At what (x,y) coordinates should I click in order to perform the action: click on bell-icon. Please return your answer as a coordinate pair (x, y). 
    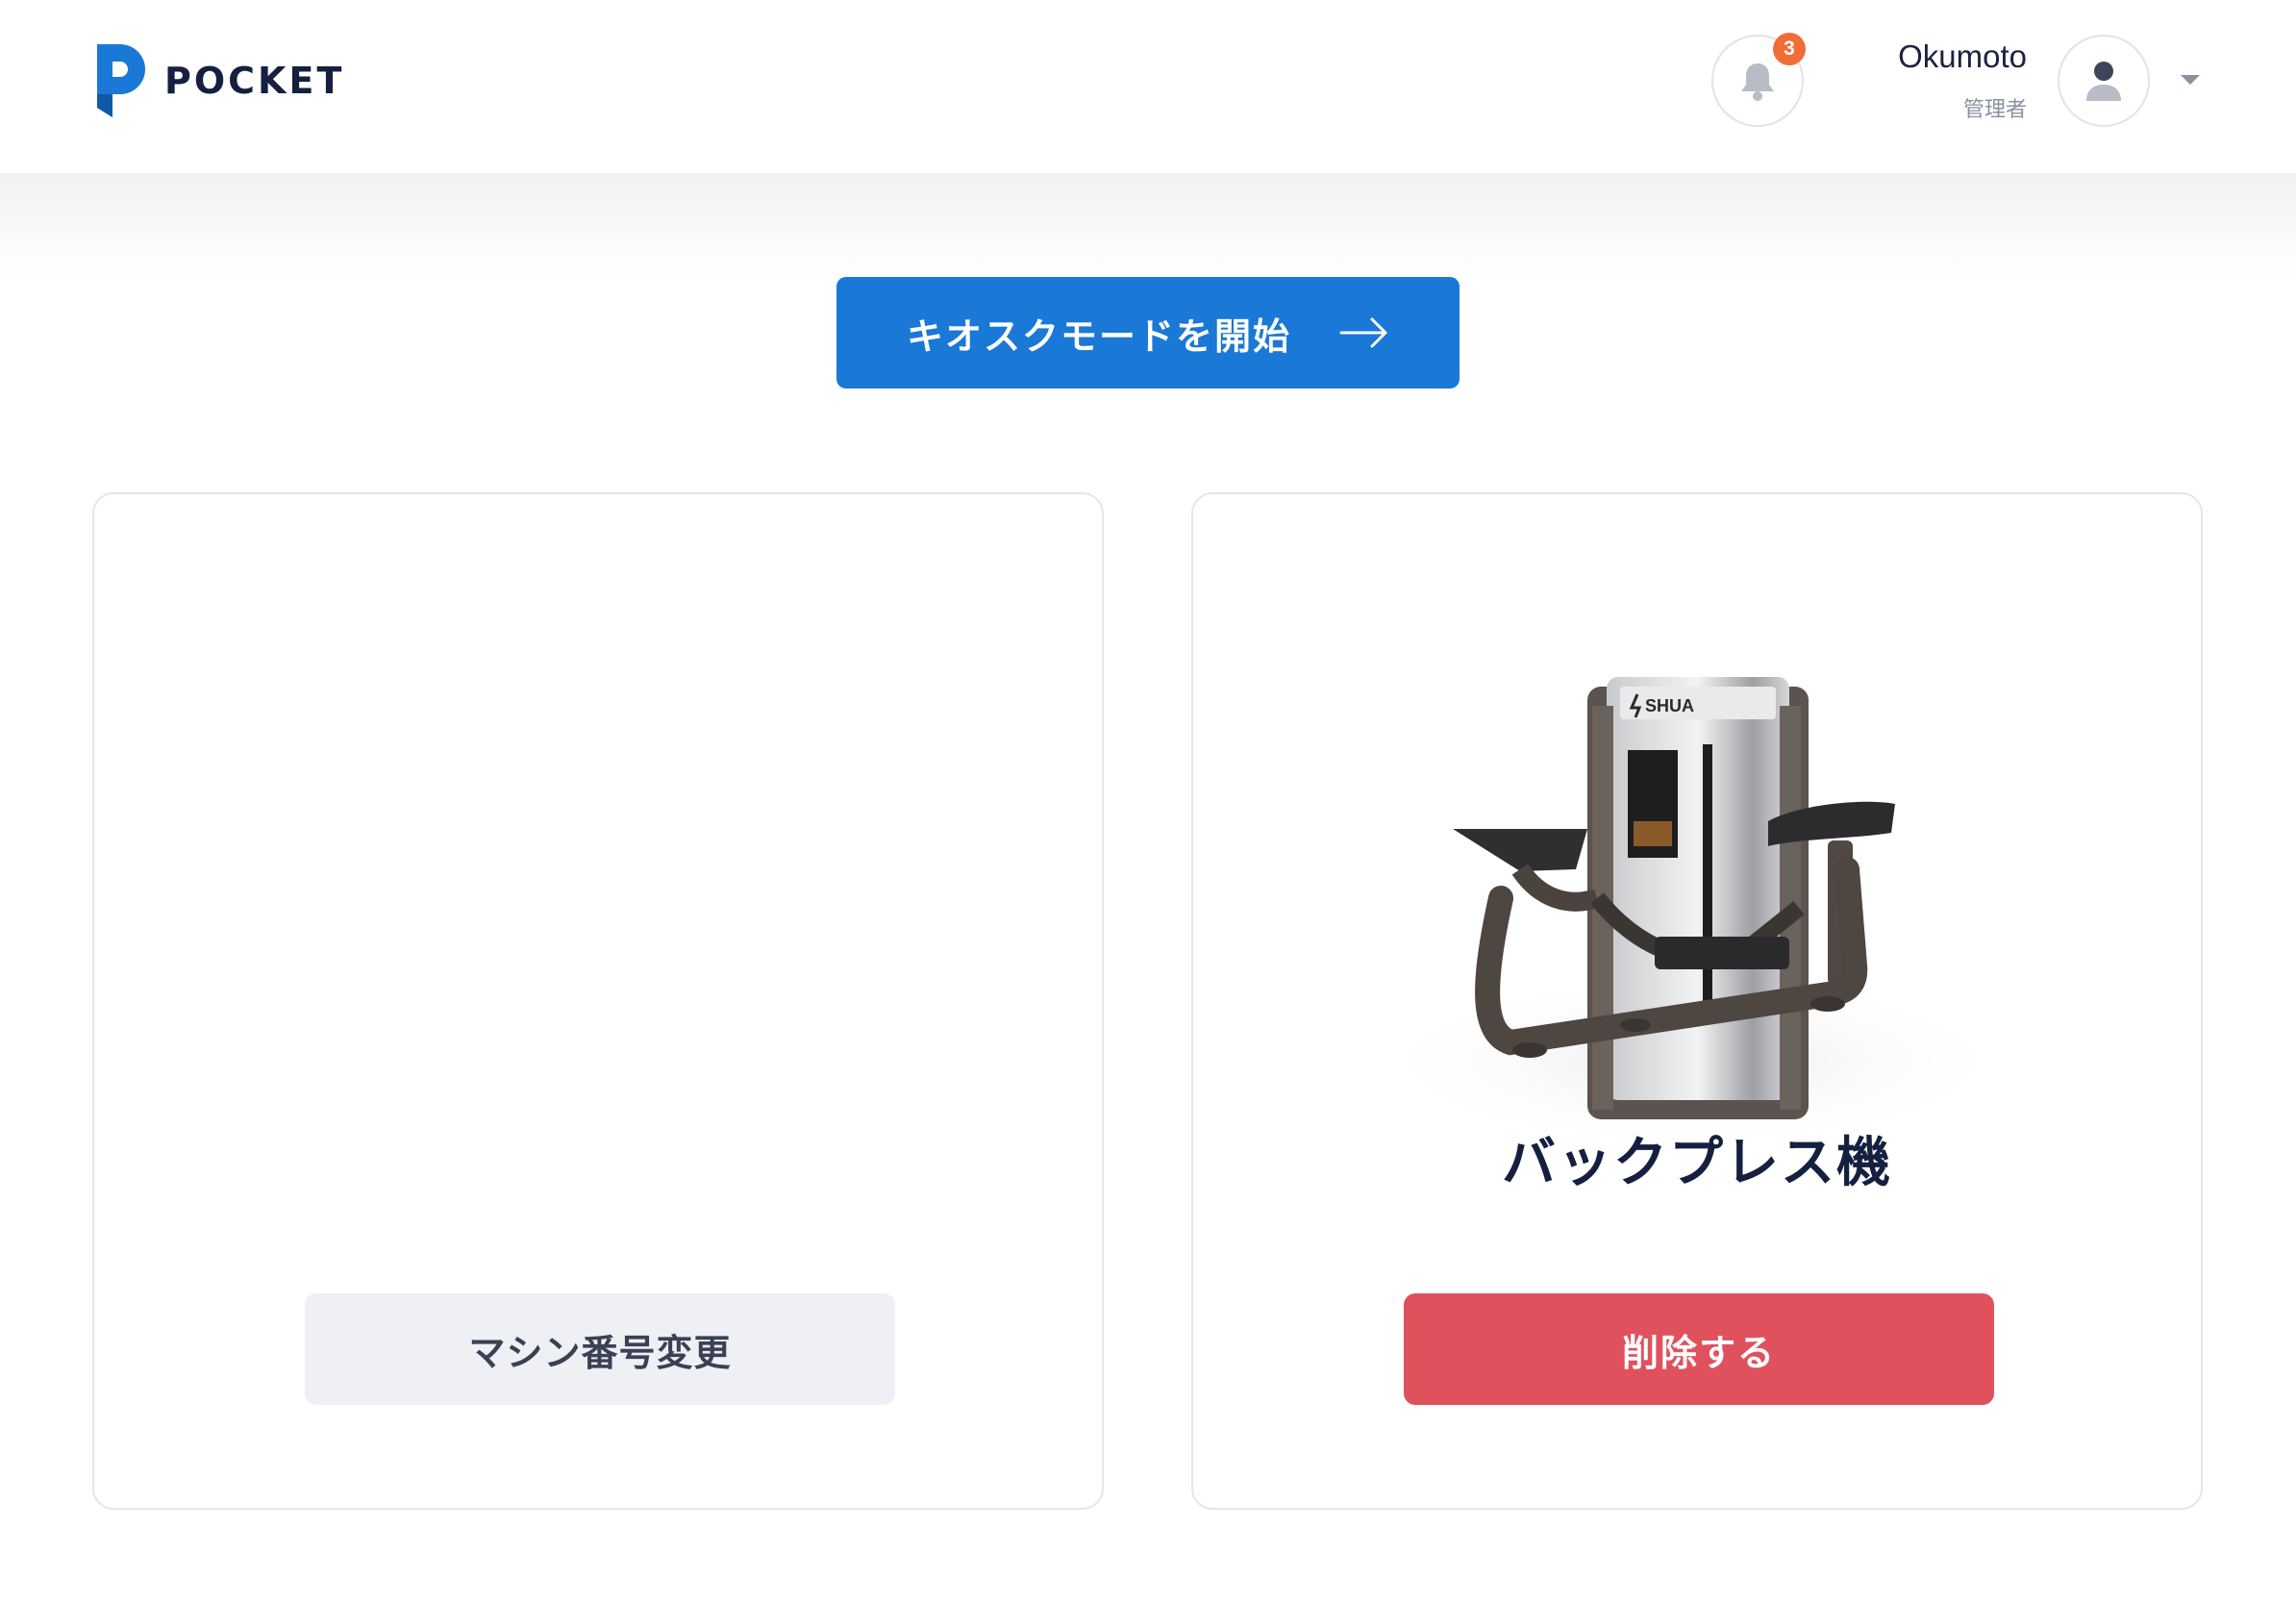
    Looking at the image, I should click on (1757, 82).